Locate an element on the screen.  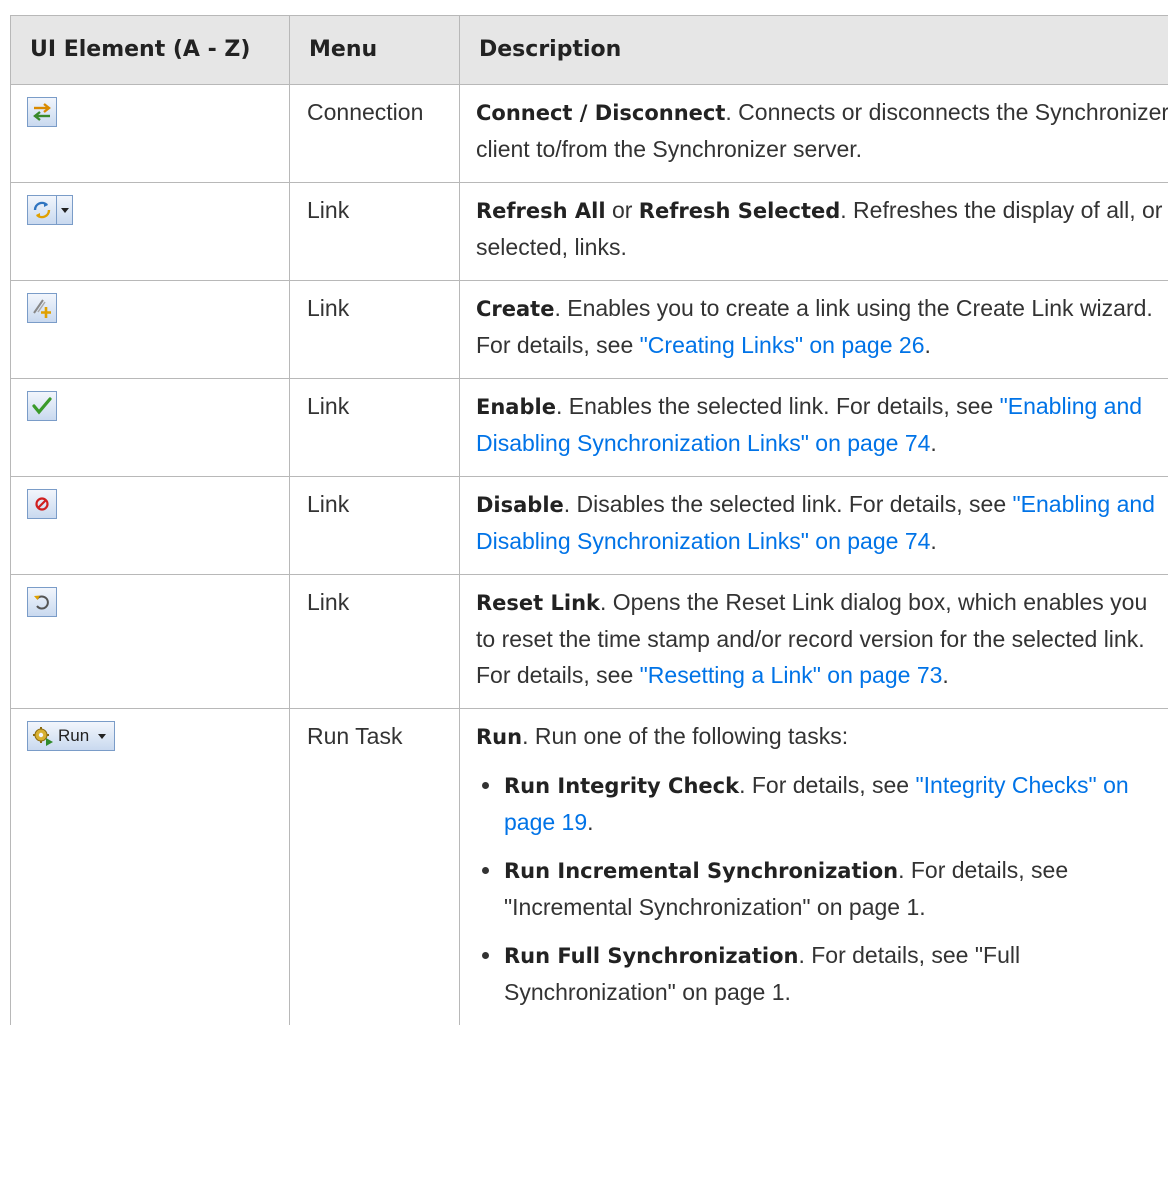
column-header-menu: Menu is located at coordinates (374, 50).